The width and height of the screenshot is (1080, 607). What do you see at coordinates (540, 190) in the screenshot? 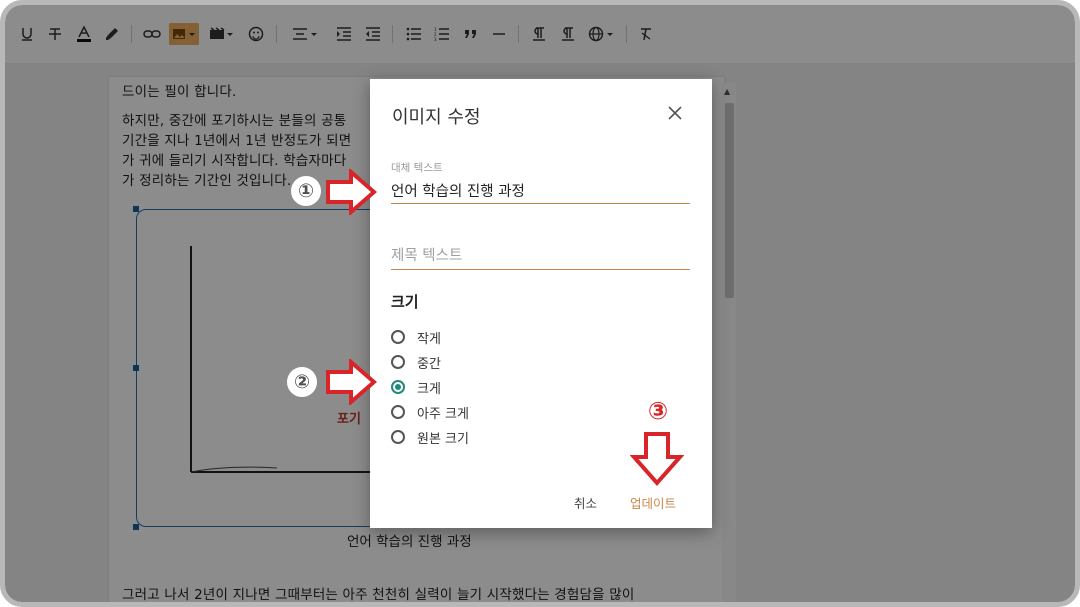
I see `alt-text-input` at bounding box center [540, 190].